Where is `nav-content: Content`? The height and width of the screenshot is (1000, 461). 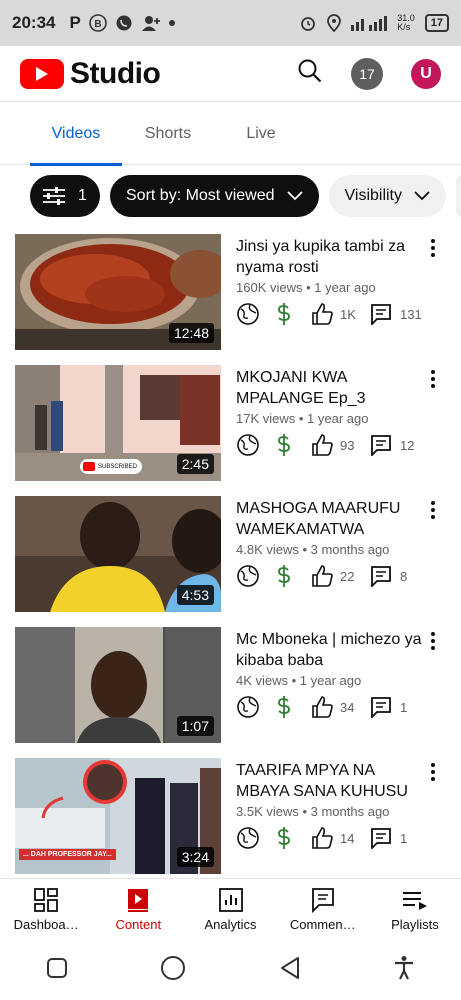 nav-content: Content is located at coordinates (138, 909).